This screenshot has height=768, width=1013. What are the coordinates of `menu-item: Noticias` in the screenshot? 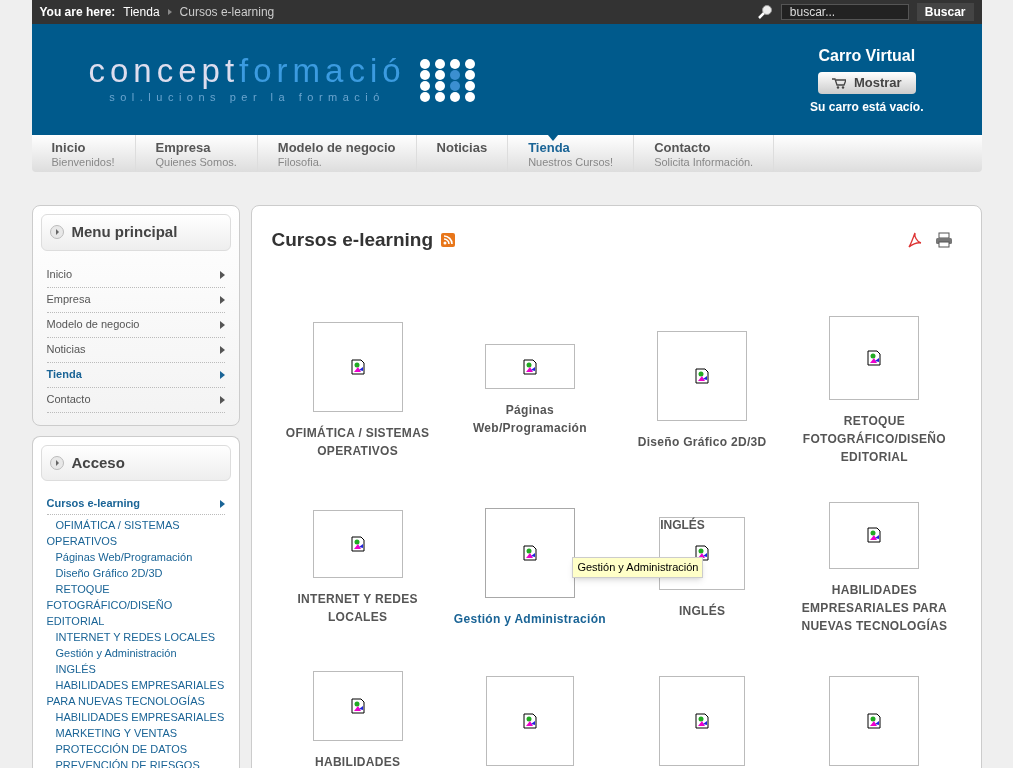 It's located at (135, 350).